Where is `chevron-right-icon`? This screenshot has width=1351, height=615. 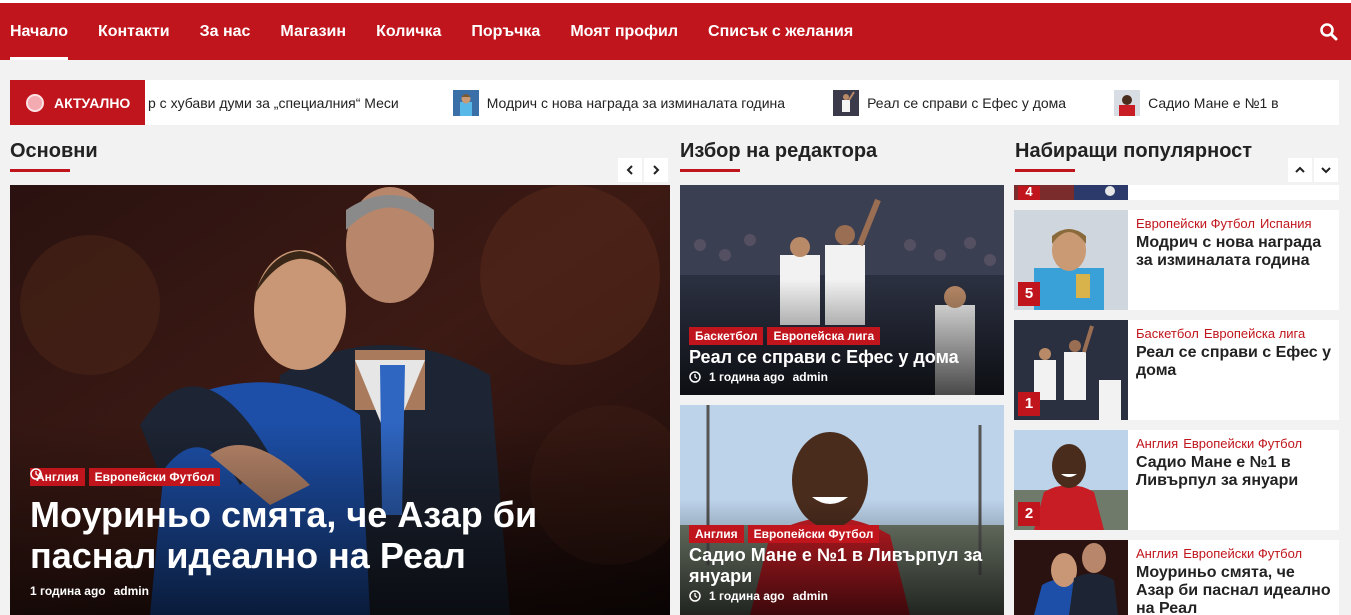
chevron-right-icon is located at coordinates (656, 170).